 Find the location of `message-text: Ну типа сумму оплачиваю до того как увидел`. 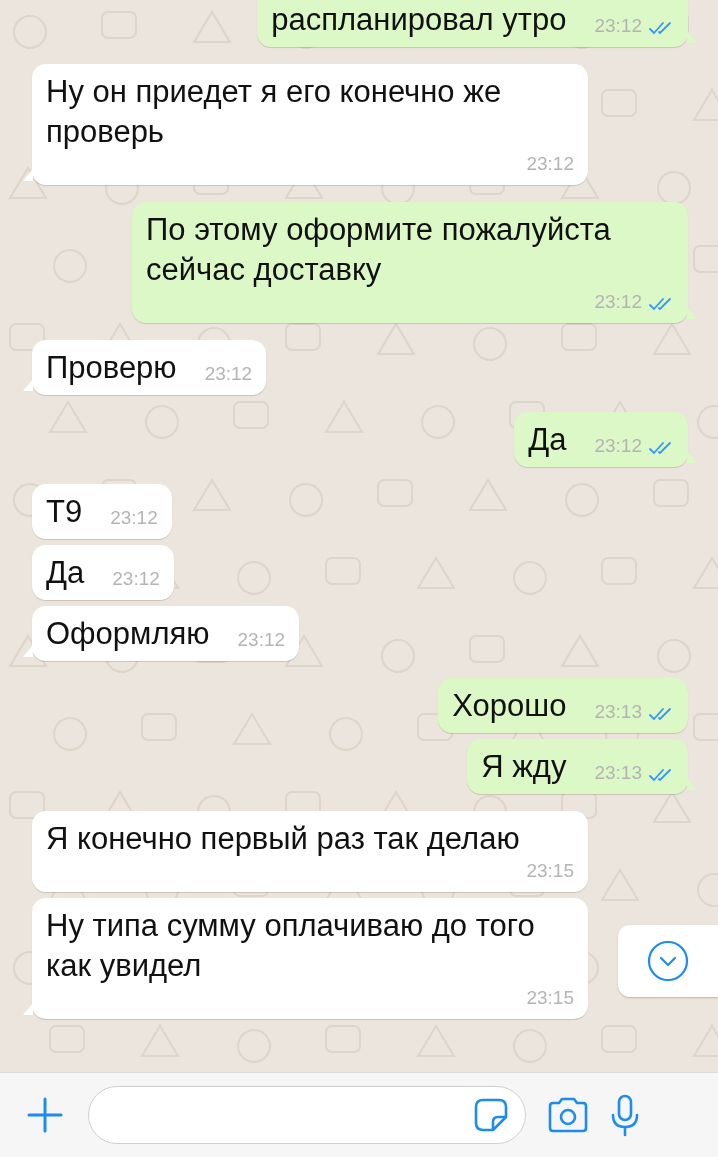

message-text: Ну типа сумму оплачиваю до того как увидел is located at coordinates (291, 946).